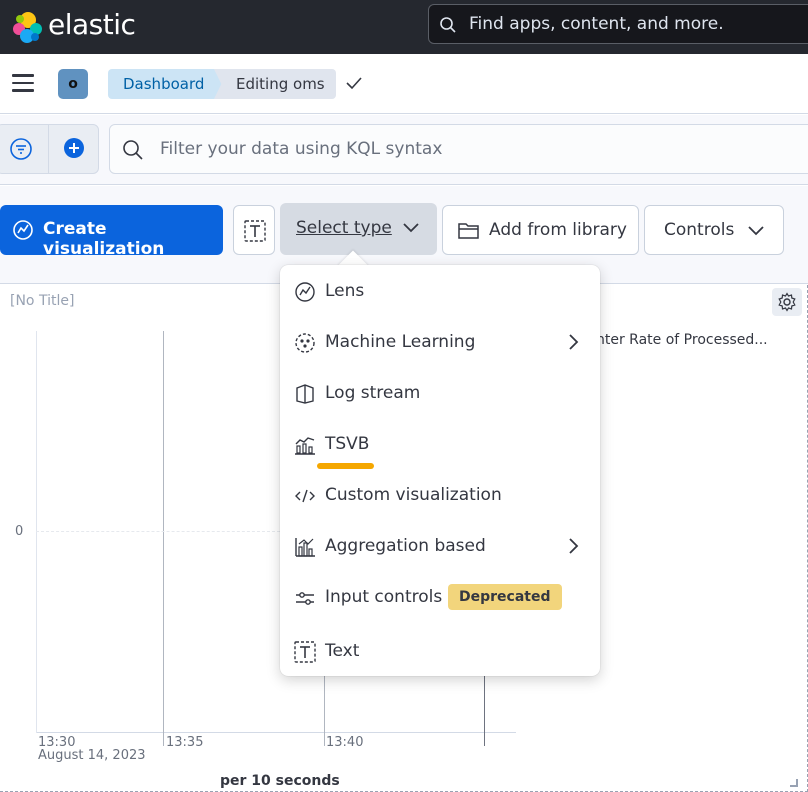  I want to click on controls-button: Controls, so click(714, 230).